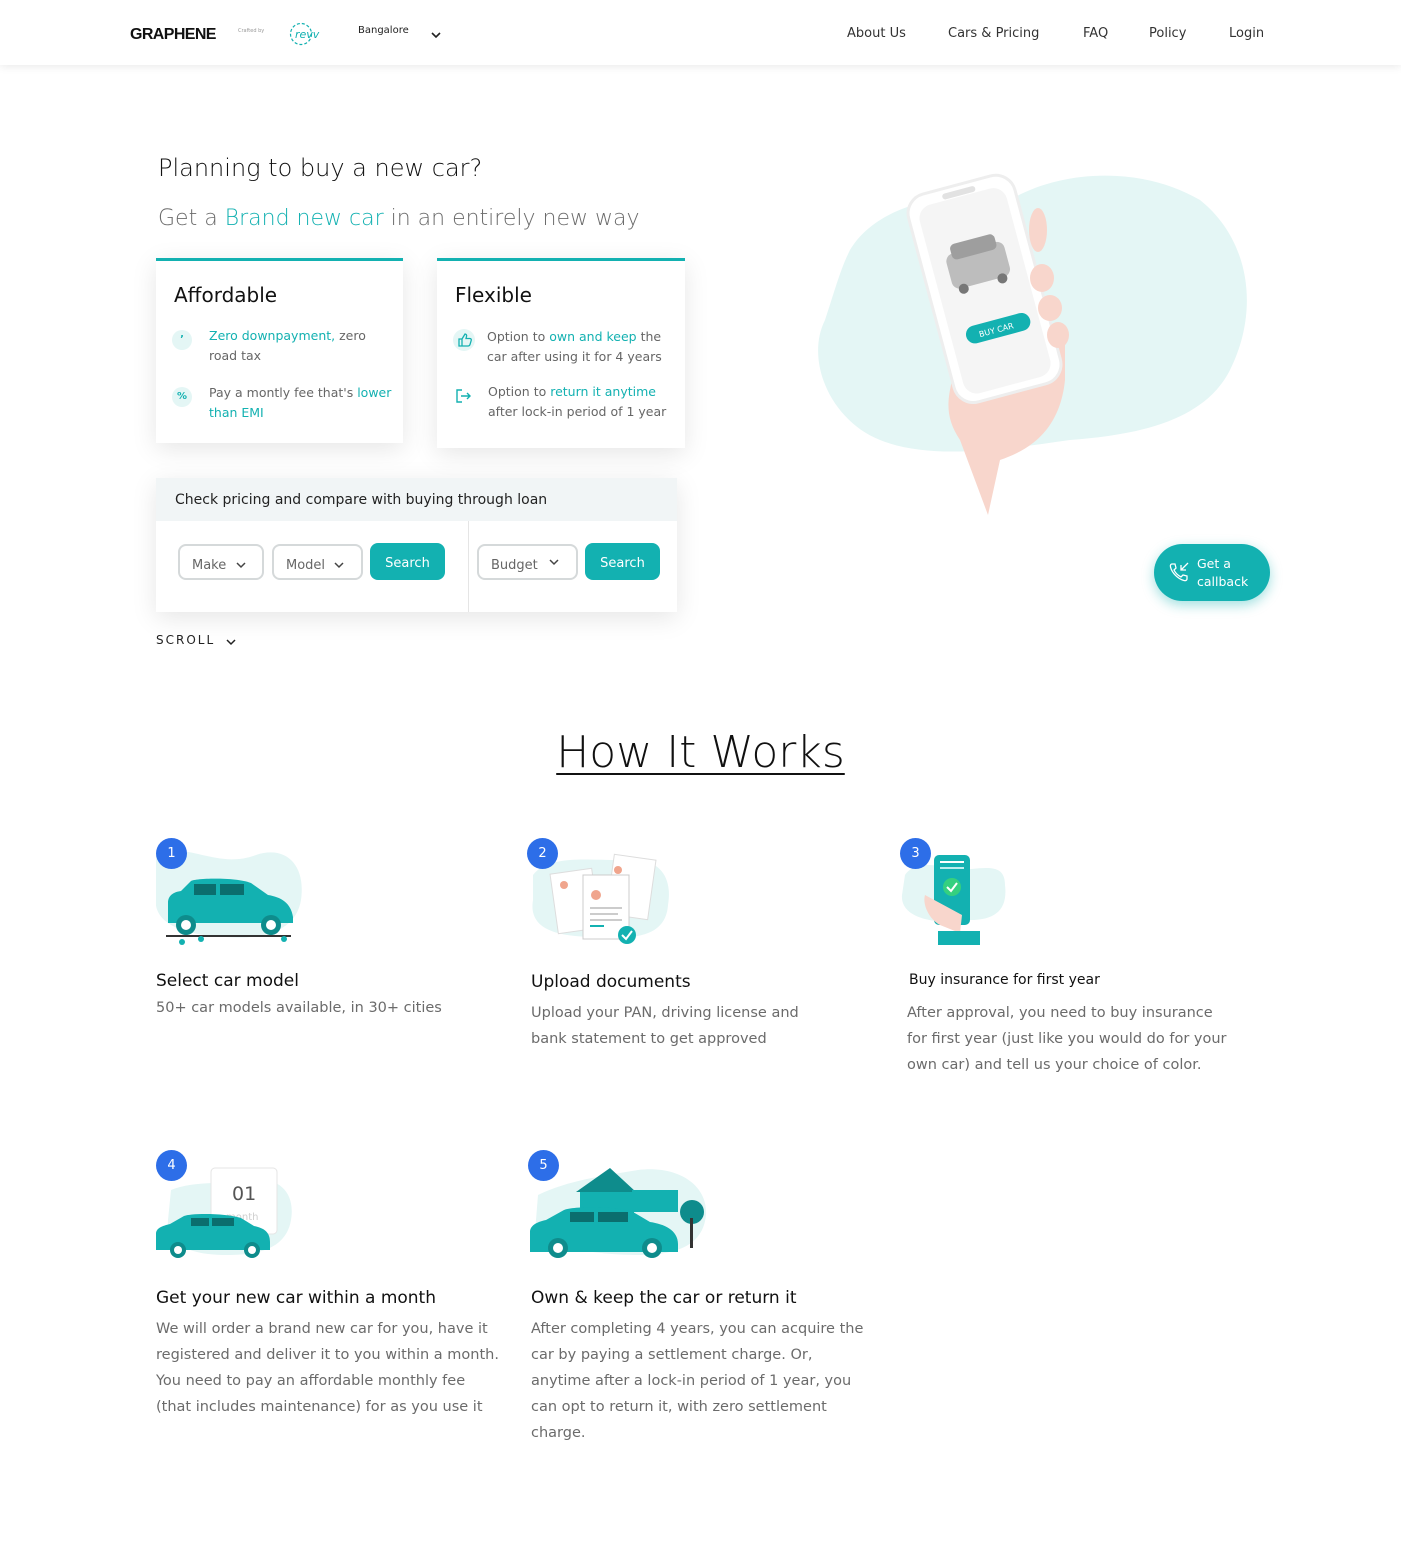 This screenshot has height=1542, width=1401. Describe the element at coordinates (577, 411) in the screenshot. I see `feature-text: after lock-in period of 1 year` at that location.